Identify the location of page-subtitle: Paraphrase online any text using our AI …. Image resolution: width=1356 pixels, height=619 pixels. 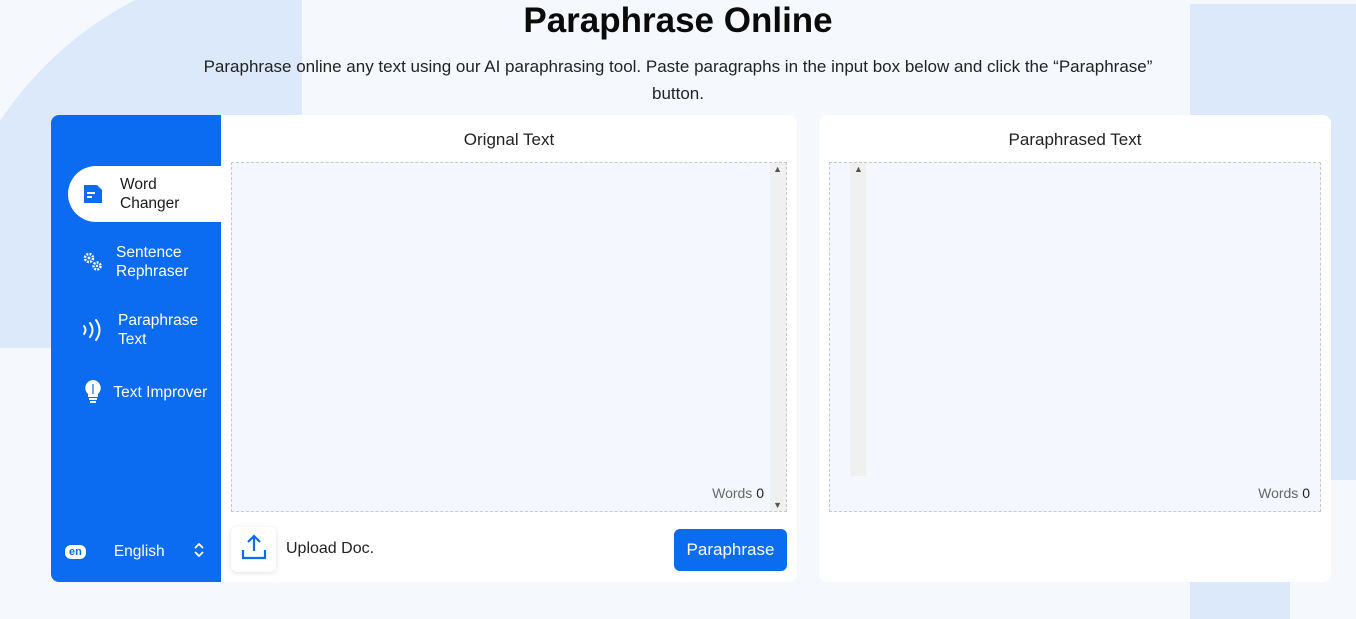
(678, 80).